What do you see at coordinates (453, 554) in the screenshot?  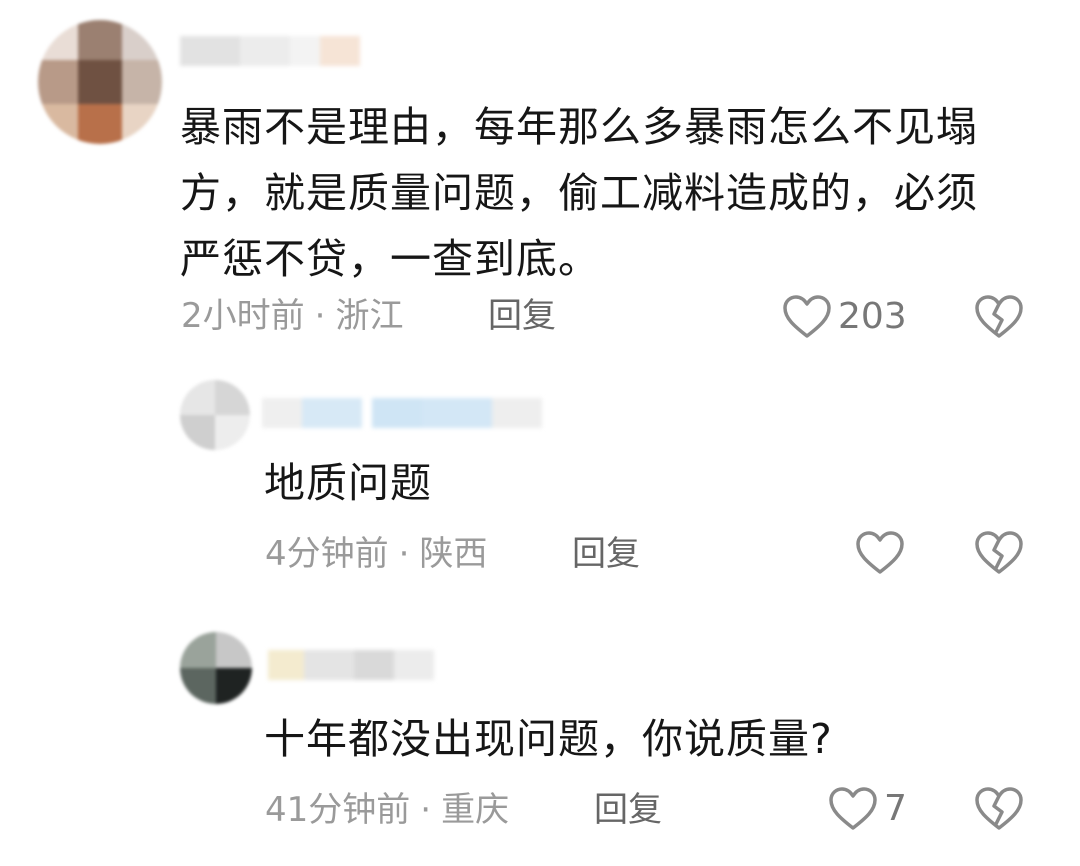 I see `comment-location: 陕西` at bounding box center [453, 554].